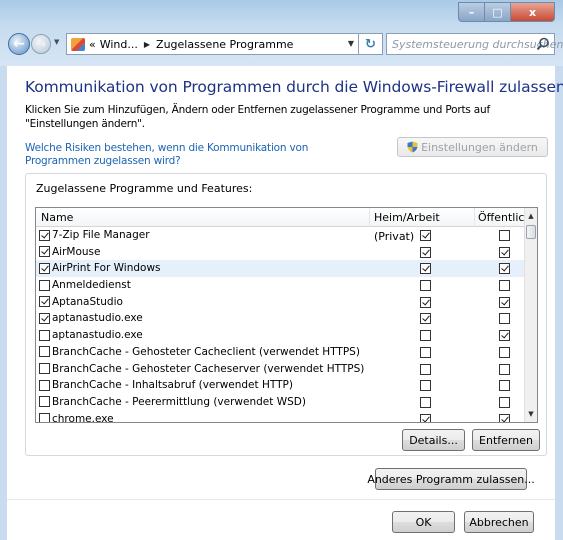 This screenshot has height=540, width=563. Describe the element at coordinates (19, 44) in the screenshot. I see `back-button: ←` at that location.